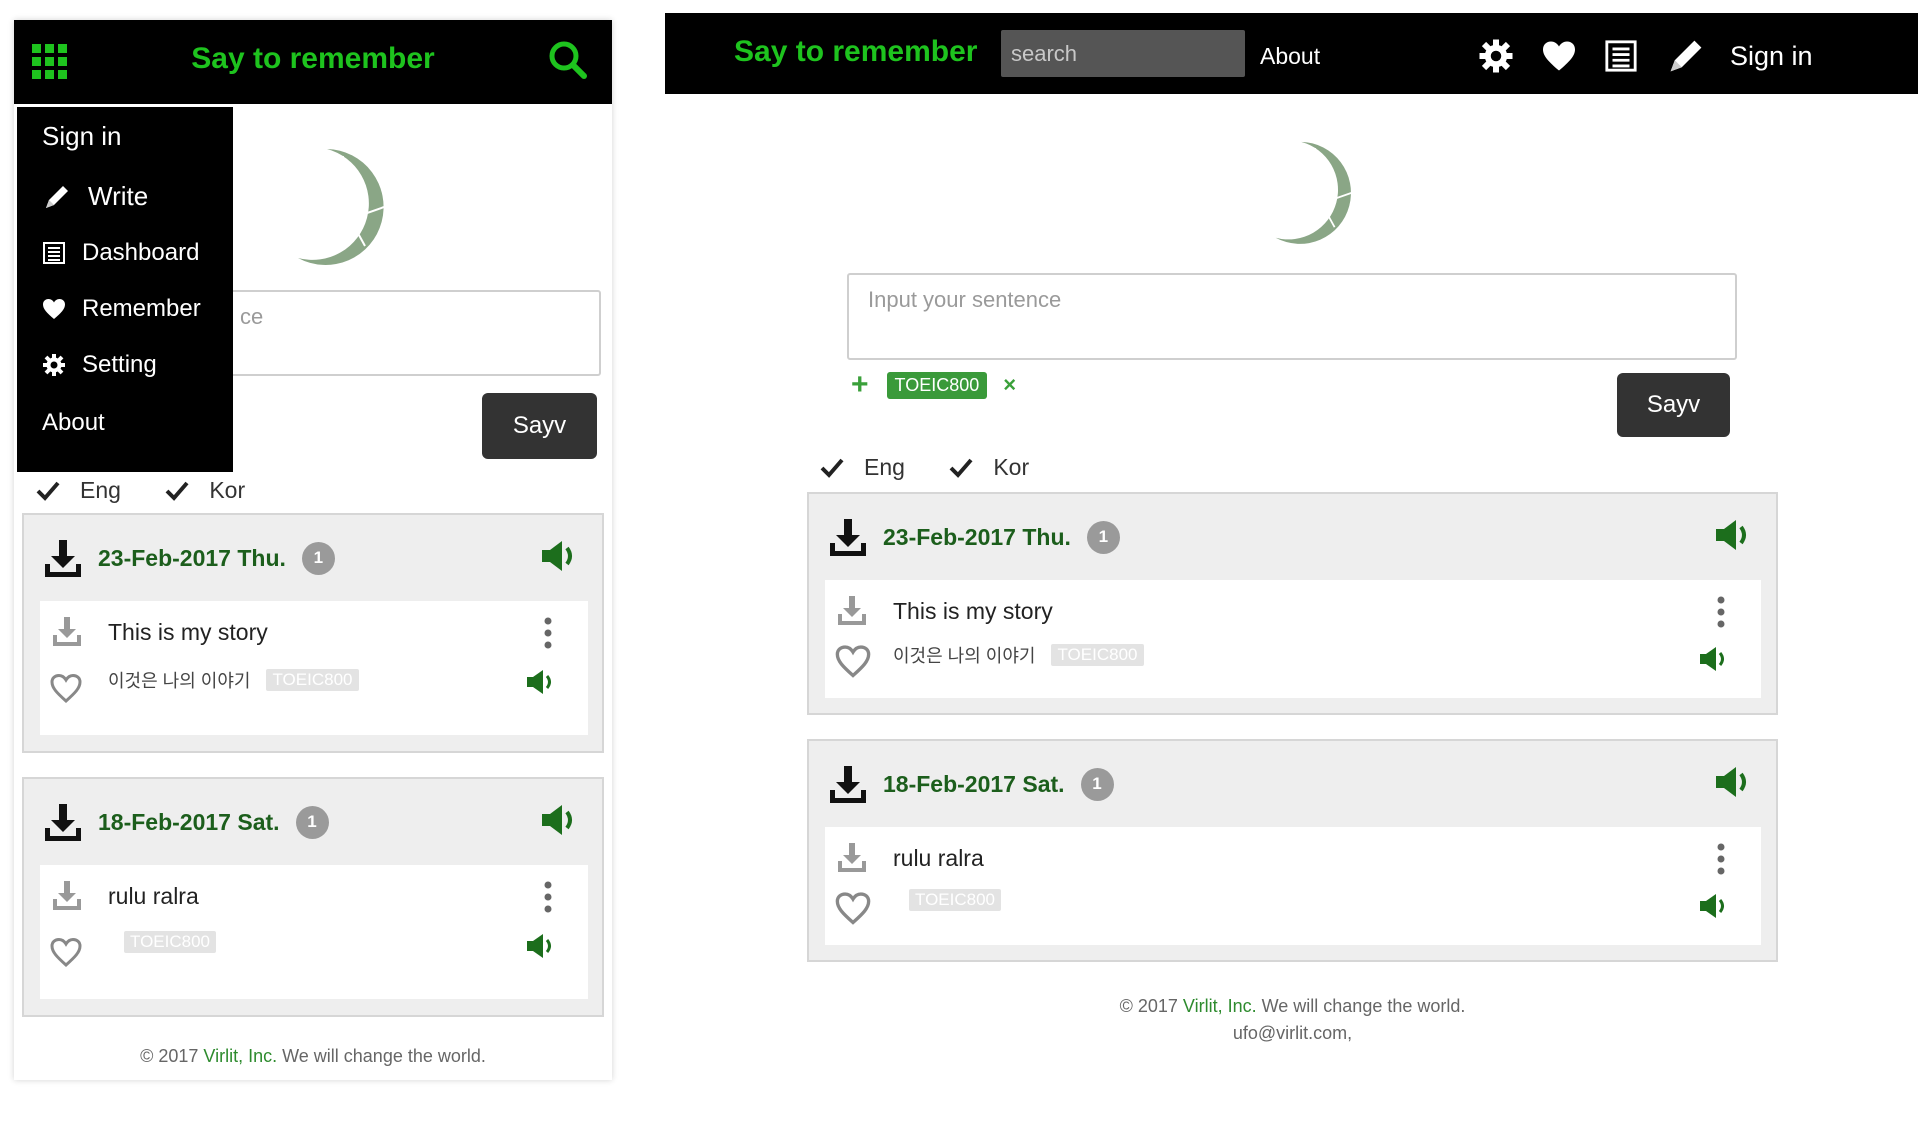  What do you see at coordinates (82, 136) in the screenshot?
I see `menu-item-sign-in: Sign in` at bounding box center [82, 136].